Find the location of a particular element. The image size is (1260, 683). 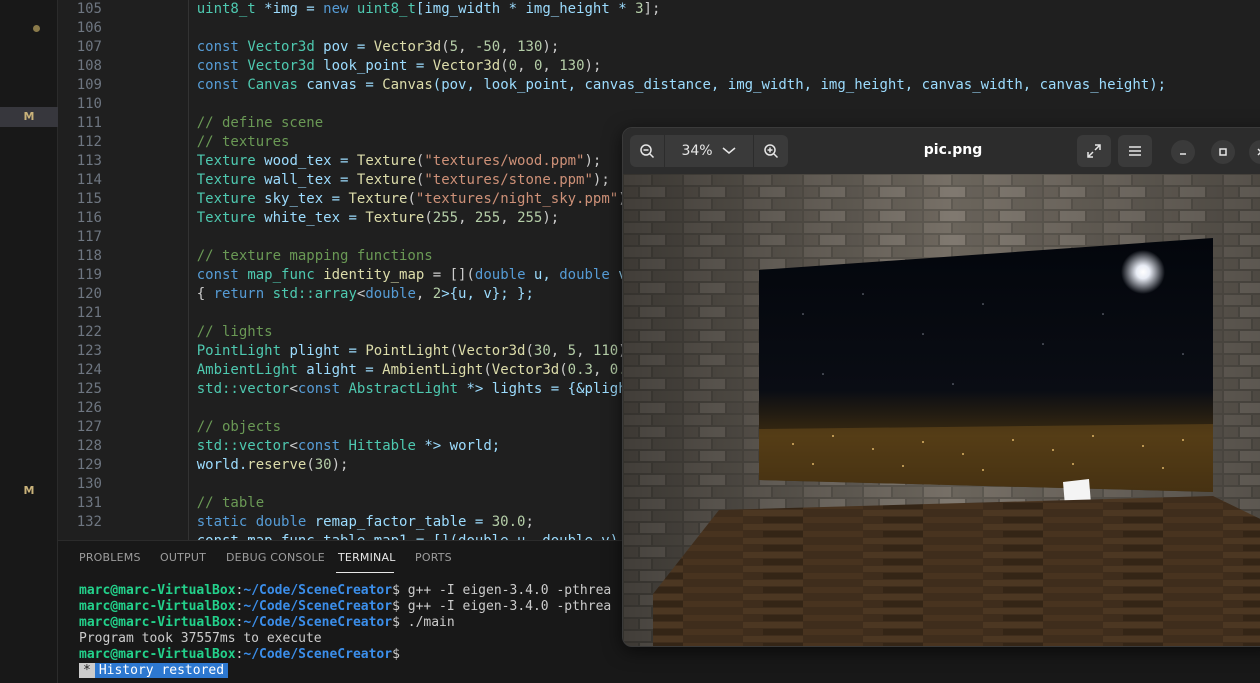

zoom-in-icon is located at coordinates (771, 151).